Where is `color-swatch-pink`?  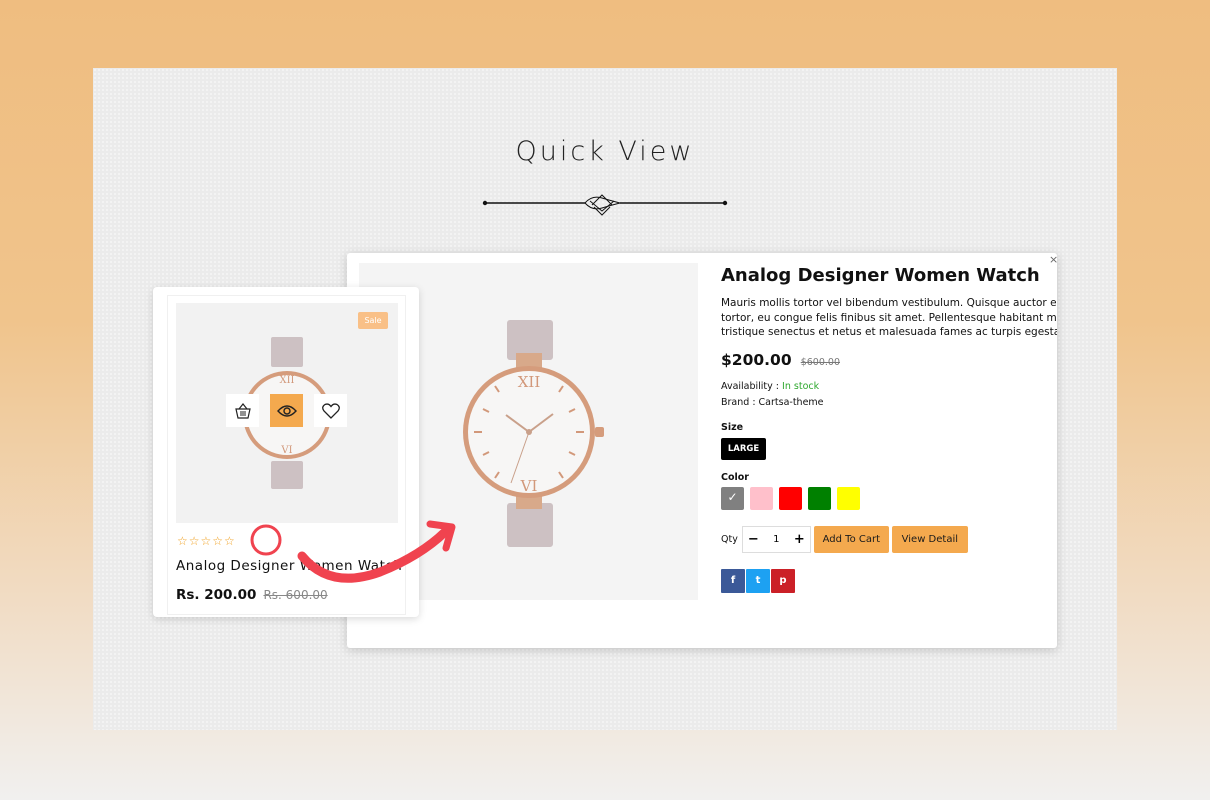 color-swatch-pink is located at coordinates (761, 498).